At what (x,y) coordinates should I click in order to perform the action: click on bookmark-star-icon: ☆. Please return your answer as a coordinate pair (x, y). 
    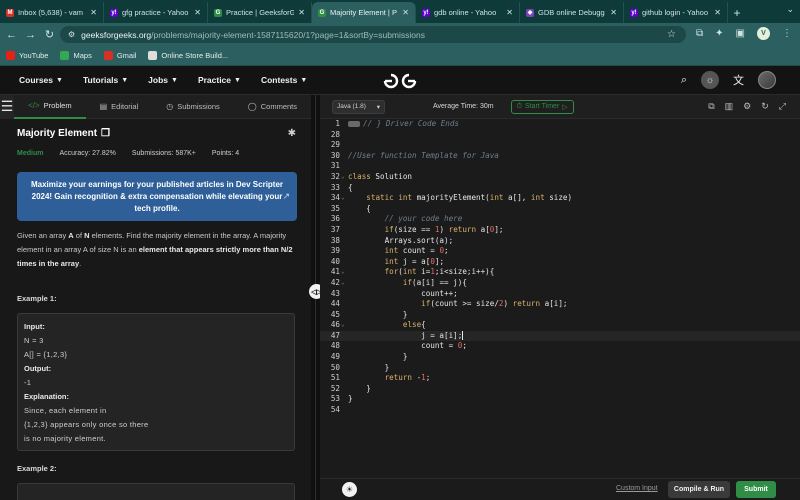
    Looking at the image, I should click on (671, 34).